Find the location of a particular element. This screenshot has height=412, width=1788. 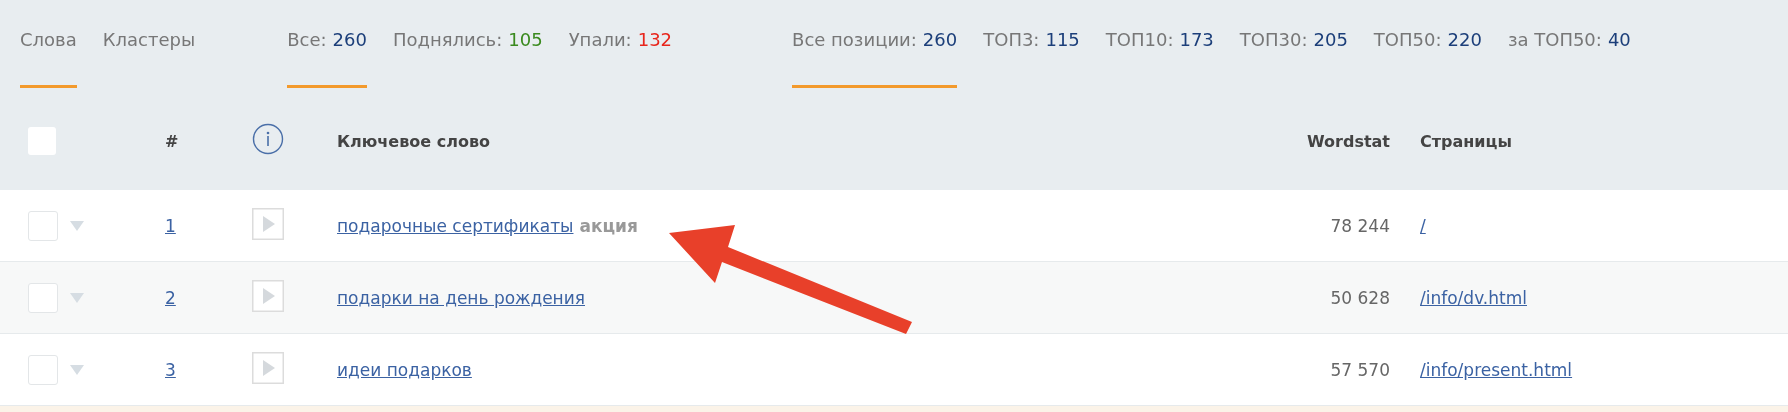

filter-tab: Поднялись: 105 is located at coordinates (467, 57).